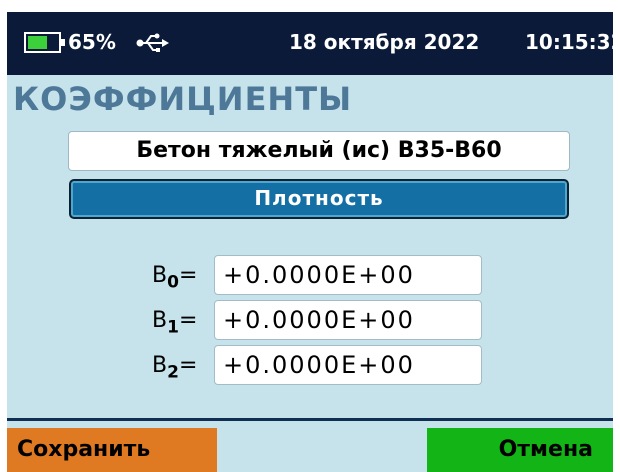  Describe the element at coordinates (112, 450) in the screenshot. I see `save-button: Сохранить` at that location.